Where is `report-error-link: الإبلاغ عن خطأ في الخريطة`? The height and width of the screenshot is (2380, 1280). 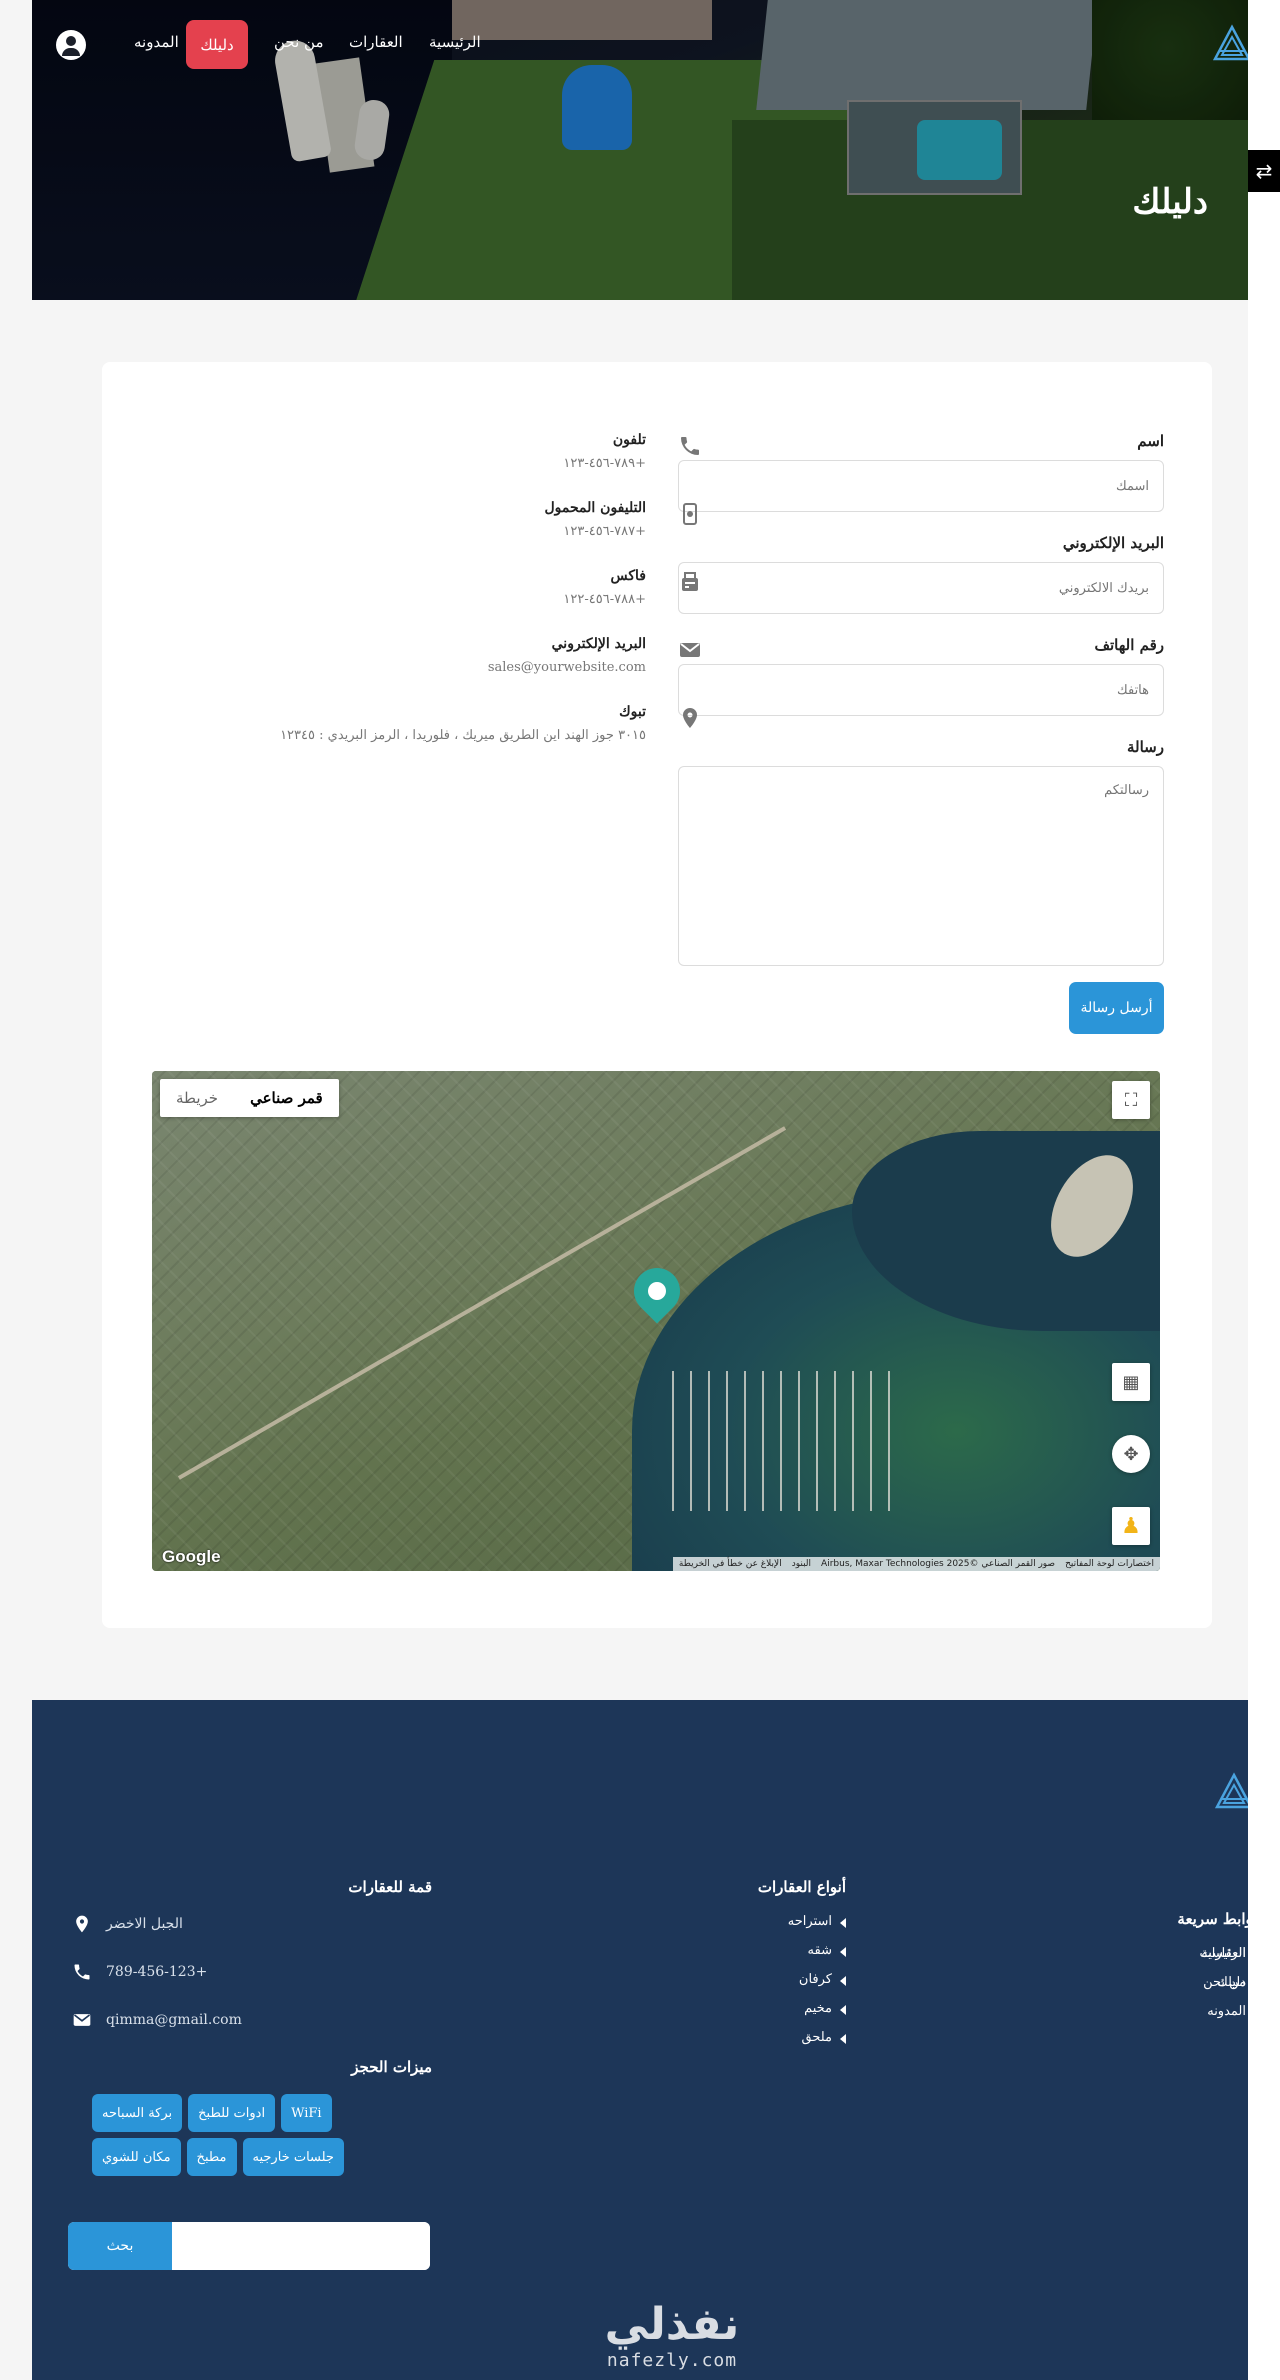 report-error-link: الإبلاغ عن خطأ في الخريطة is located at coordinates (730, 1564).